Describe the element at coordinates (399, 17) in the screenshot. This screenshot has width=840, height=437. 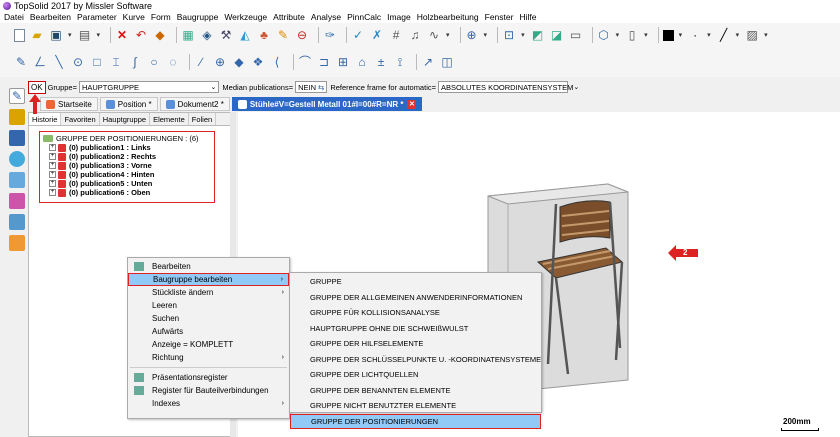
I see `menu-image: Image` at that location.